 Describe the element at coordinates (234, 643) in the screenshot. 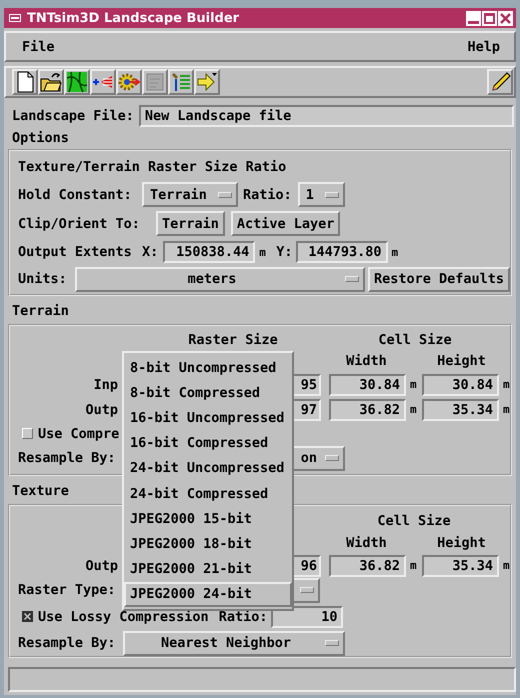

I see `option-menu: Nearest Neighbor` at that location.